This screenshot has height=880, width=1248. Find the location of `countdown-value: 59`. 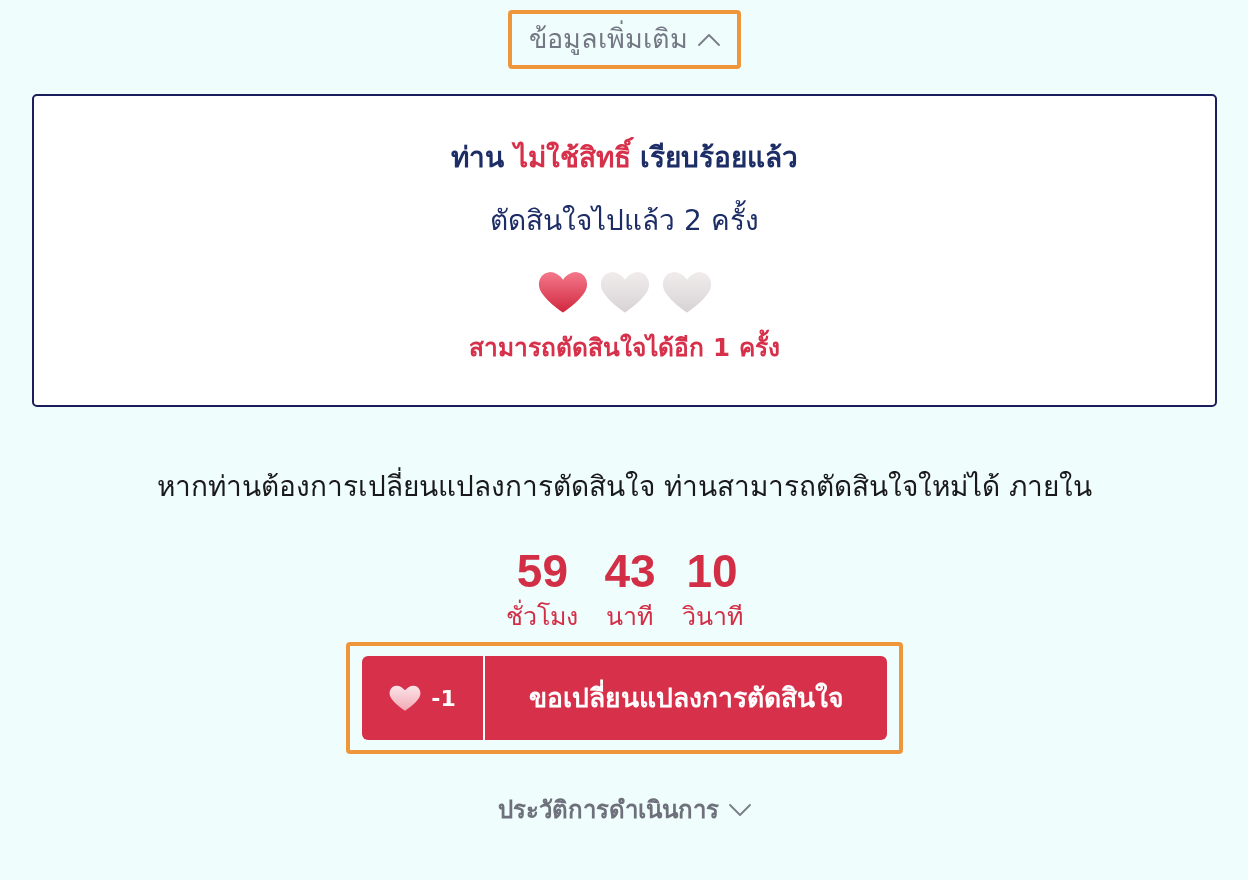

countdown-value: 59 is located at coordinates (542, 571).